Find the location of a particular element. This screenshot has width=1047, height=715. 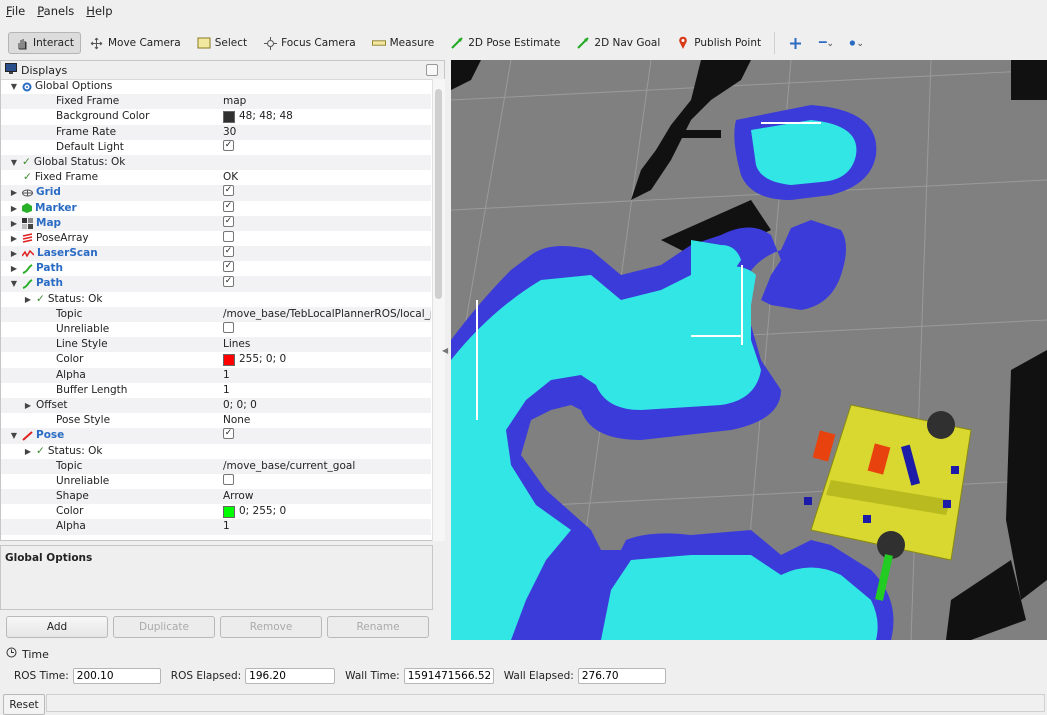

display-property-value: 0; 0; 0 is located at coordinates (240, 405).